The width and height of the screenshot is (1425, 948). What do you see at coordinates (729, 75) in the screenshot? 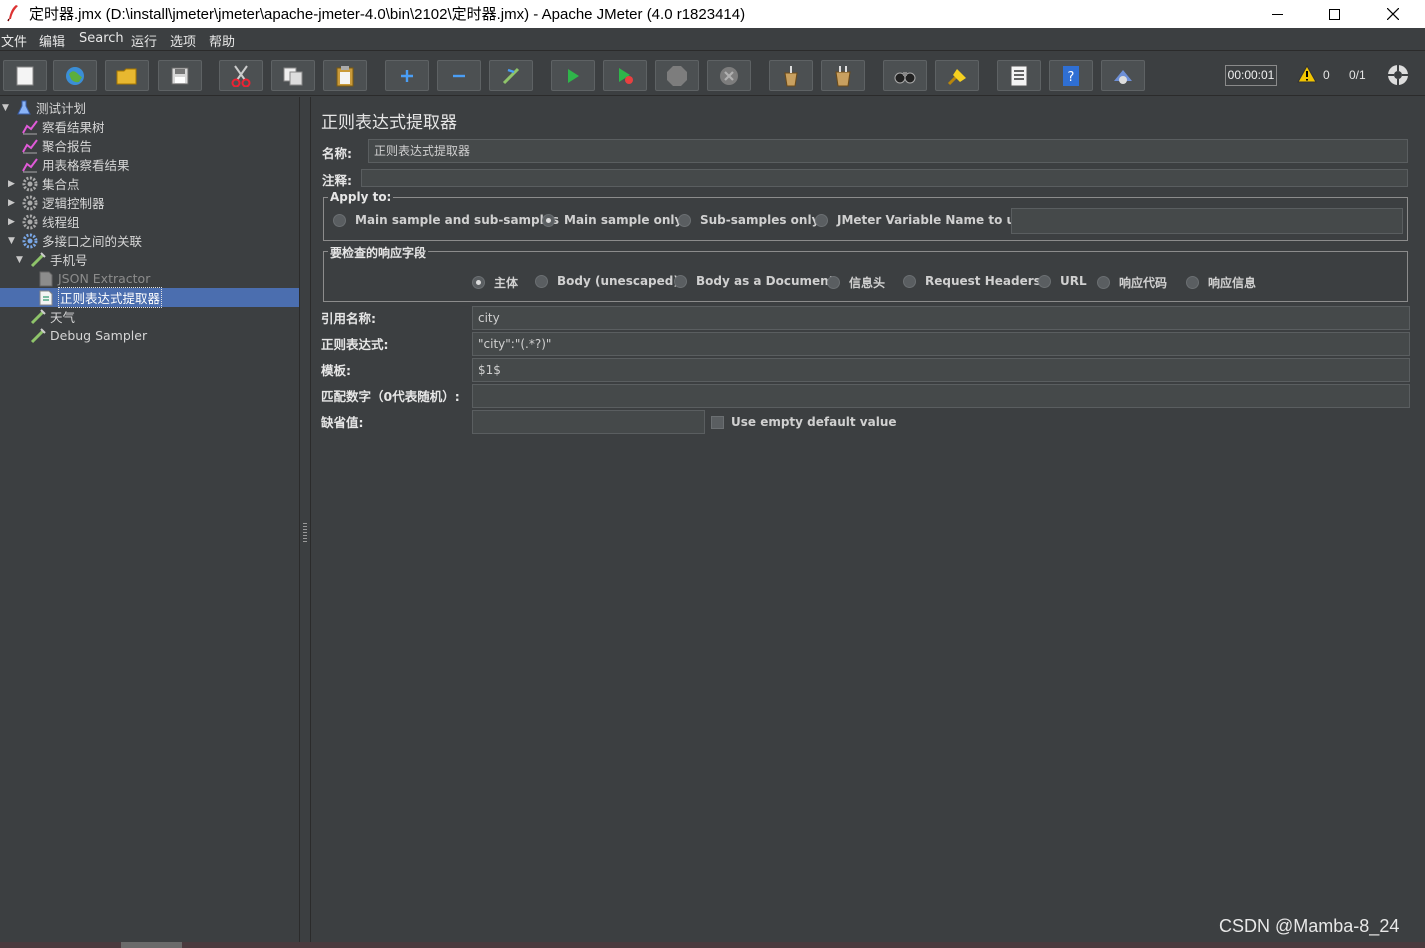
I see `shutdown-button` at bounding box center [729, 75].